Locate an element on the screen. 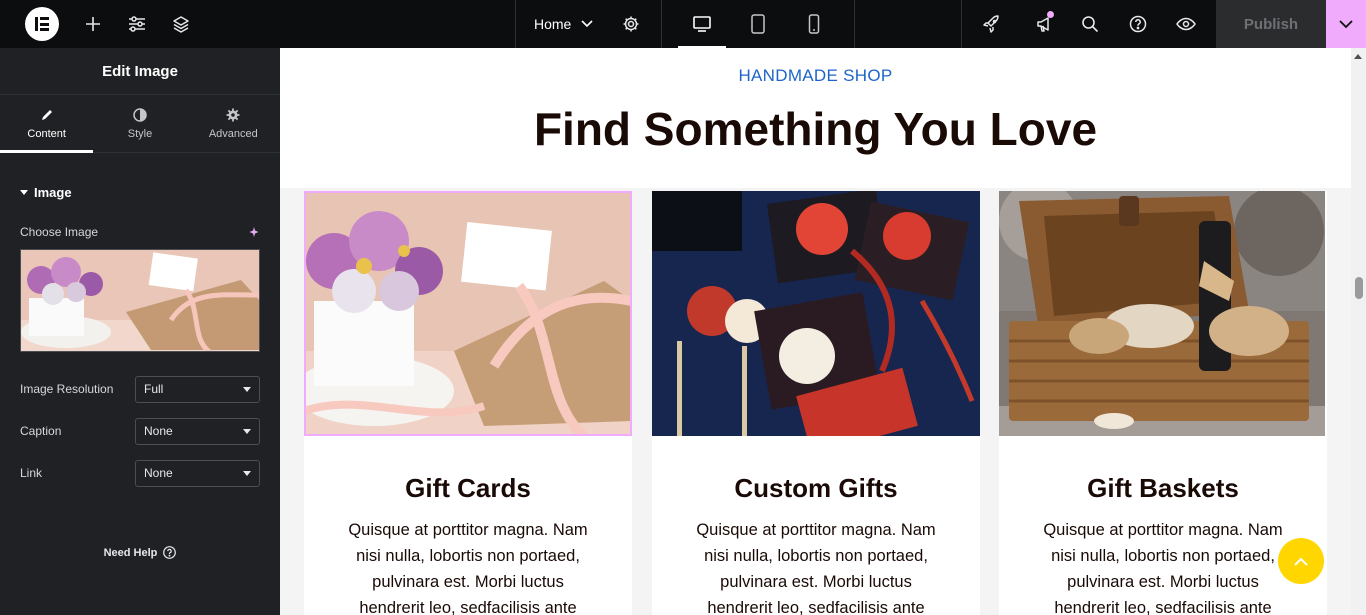  shop-eyebrow: HANDMADE SHOP is located at coordinates (815, 75).